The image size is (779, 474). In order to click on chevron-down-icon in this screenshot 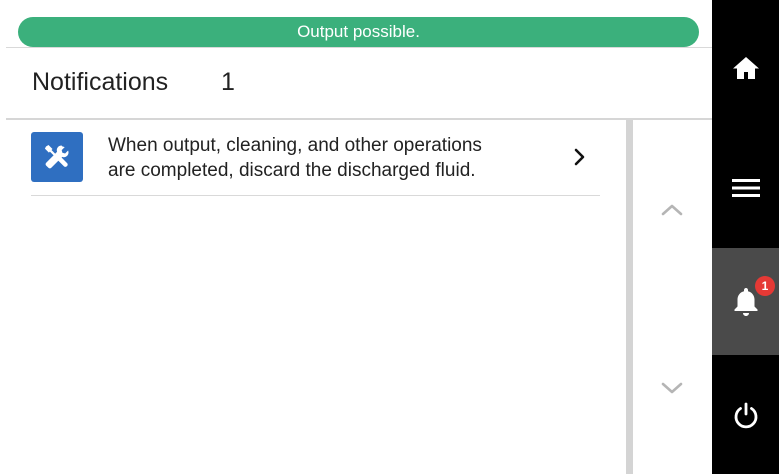, I will do `click(672, 388)`.